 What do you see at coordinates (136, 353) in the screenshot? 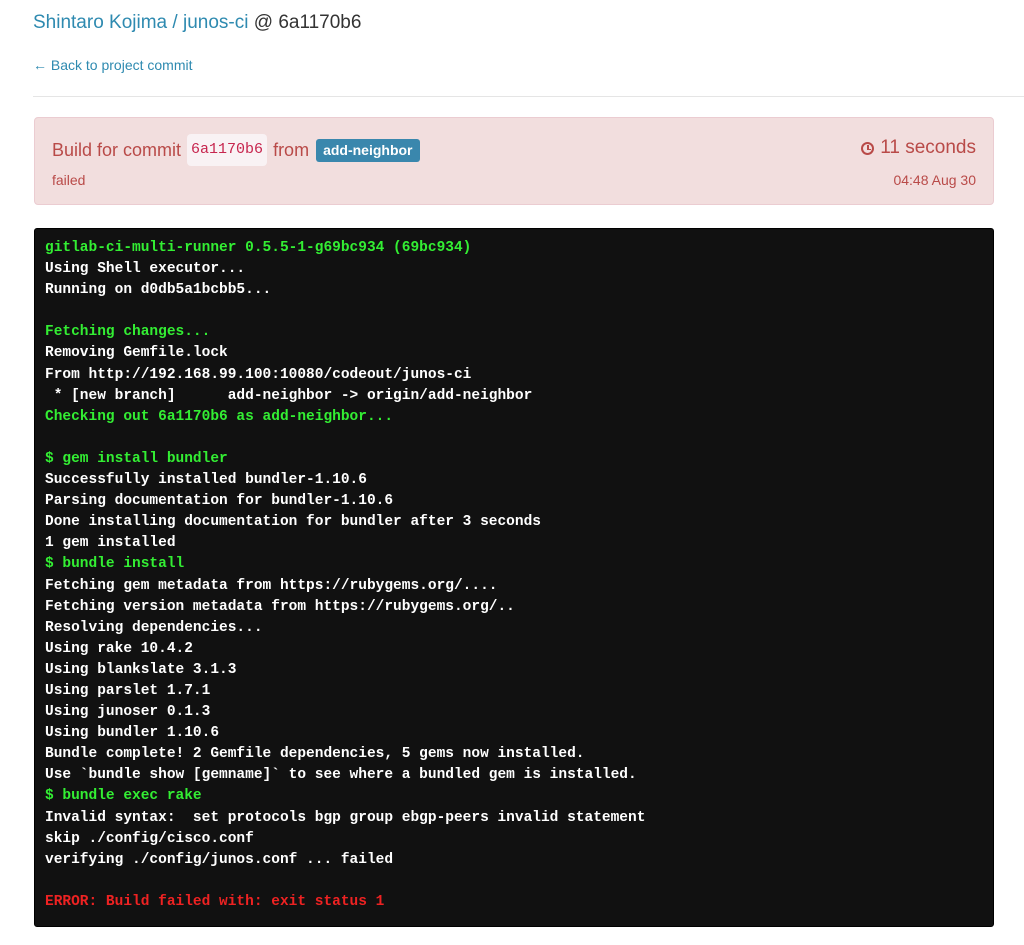
I see `trace-line: Removing Gemfile.lock` at bounding box center [136, 353].